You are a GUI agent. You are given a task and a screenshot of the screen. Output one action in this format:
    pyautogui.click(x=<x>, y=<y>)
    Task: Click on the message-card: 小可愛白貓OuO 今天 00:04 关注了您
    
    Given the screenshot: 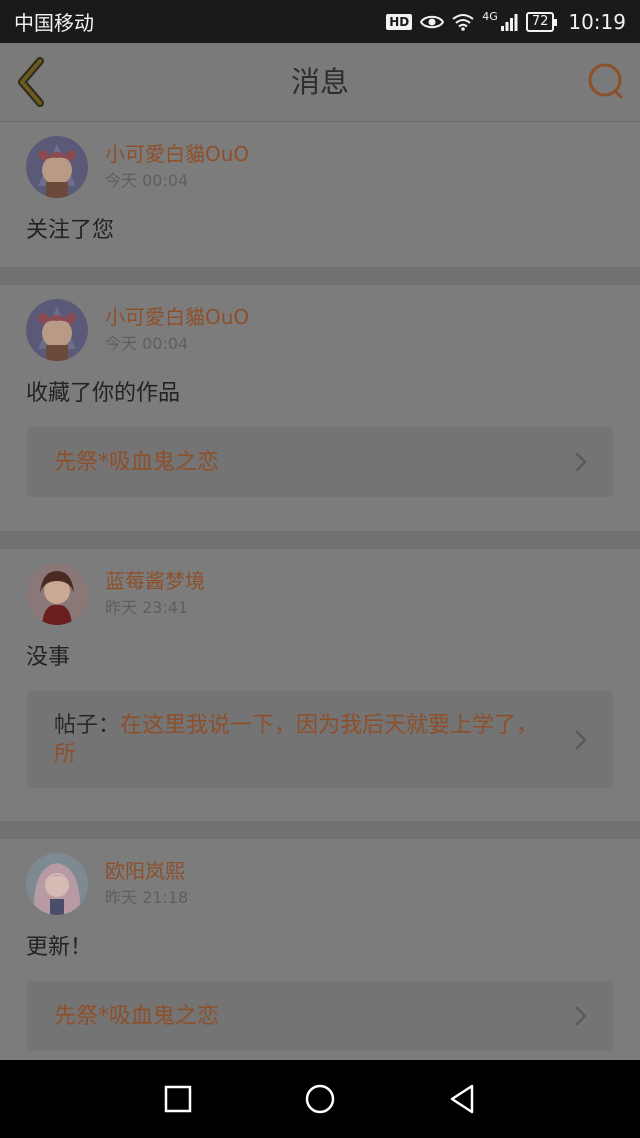 What is the action you would take?
    pyautogui.click(x=320, y=194)
    